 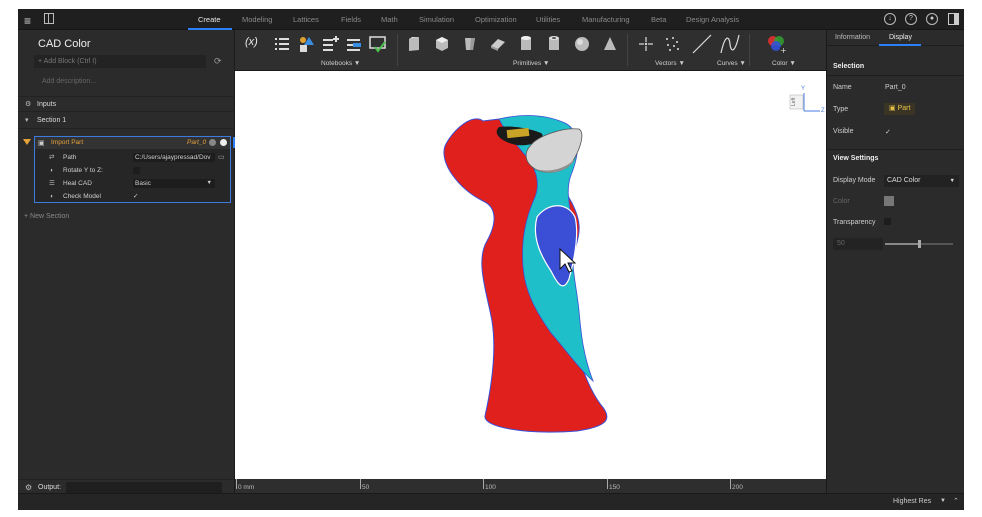 I want to click on help-icon: ?, so click(x=911, y=19).